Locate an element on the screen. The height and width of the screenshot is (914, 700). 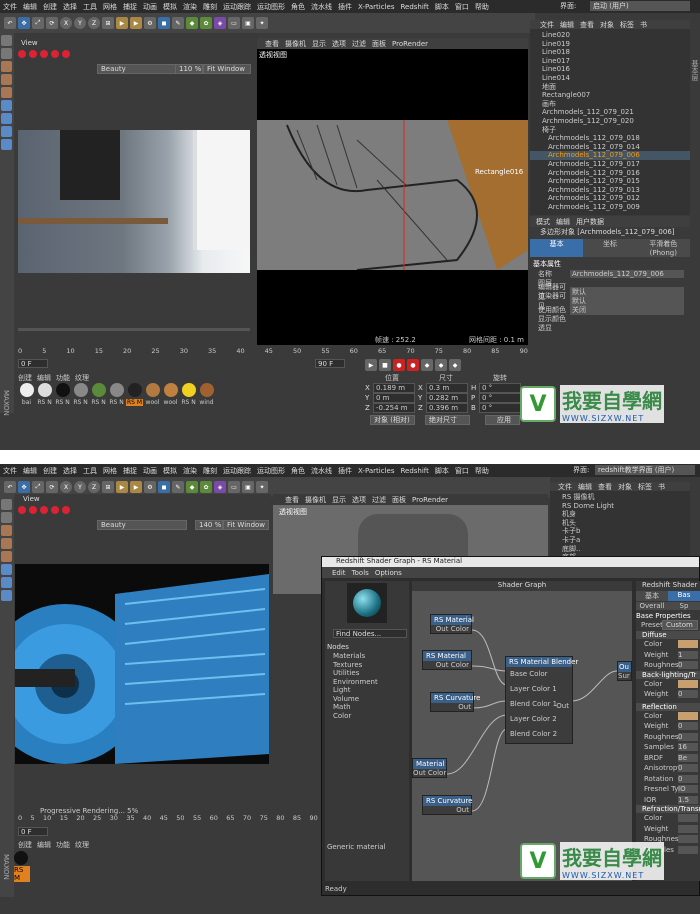
object-menu-item: 对象 is located at coordinates (625, 487).